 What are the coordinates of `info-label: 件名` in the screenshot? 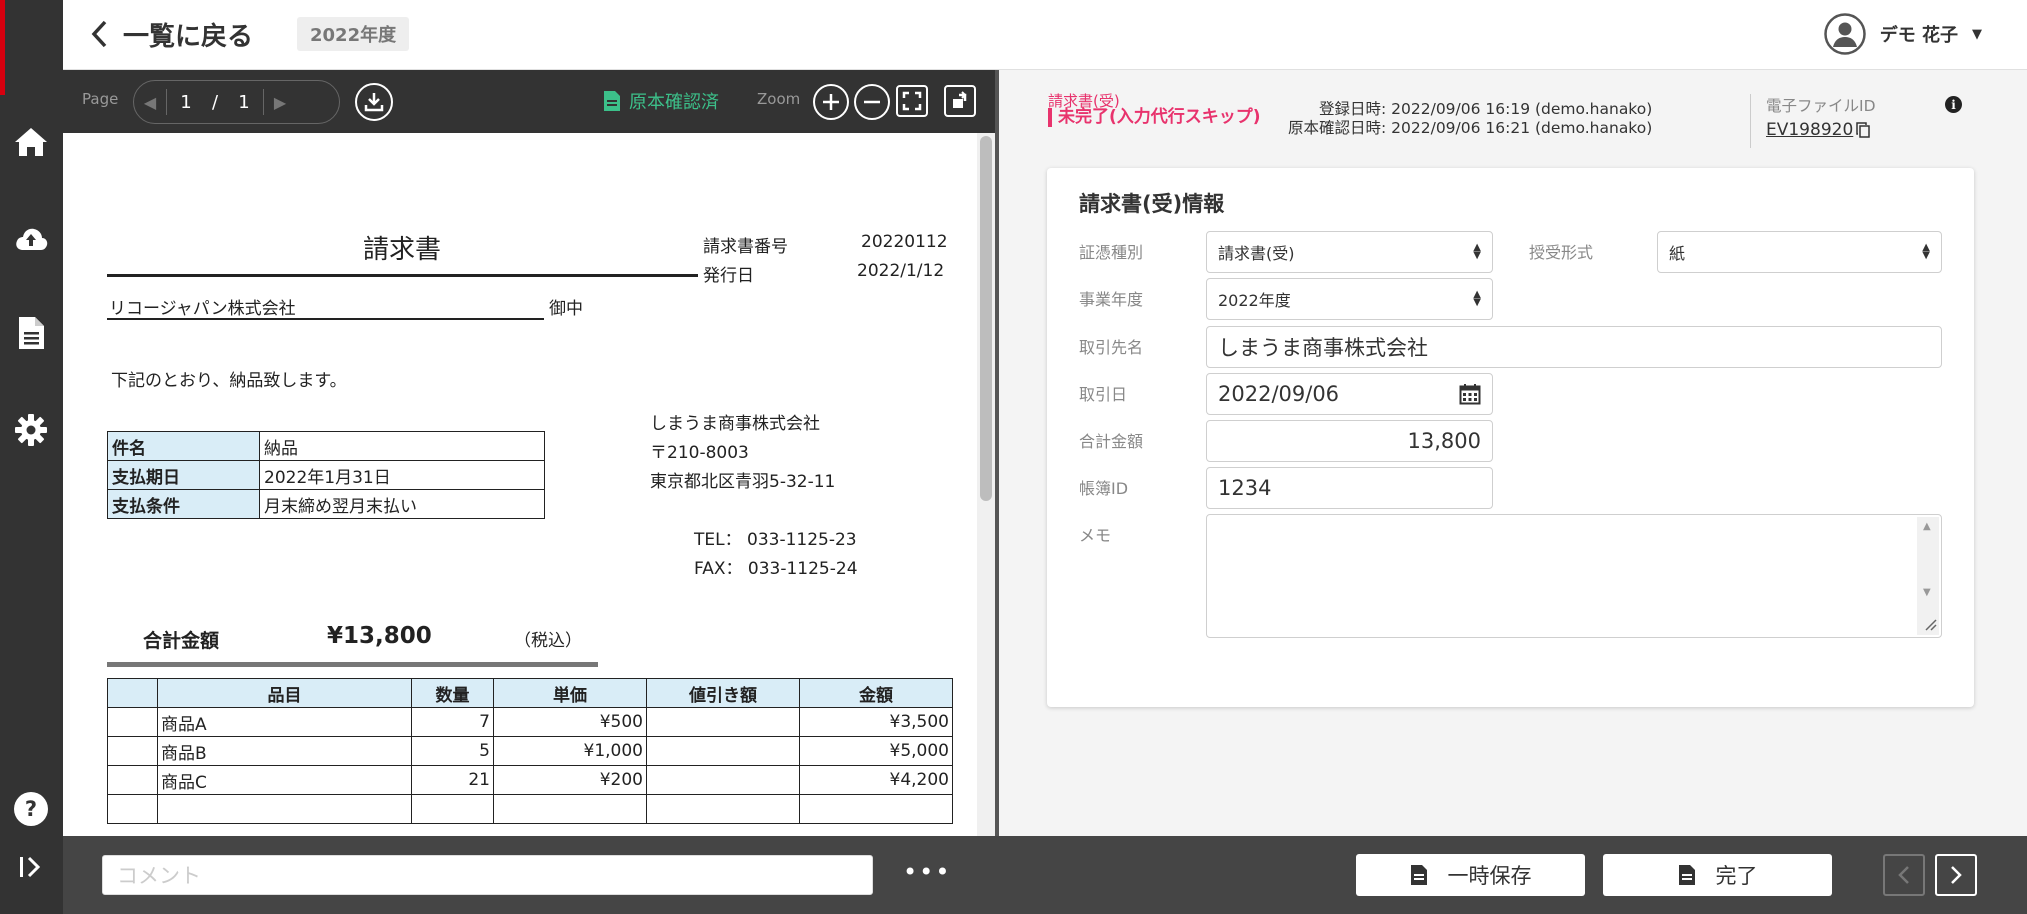 It's located at (183, 446).